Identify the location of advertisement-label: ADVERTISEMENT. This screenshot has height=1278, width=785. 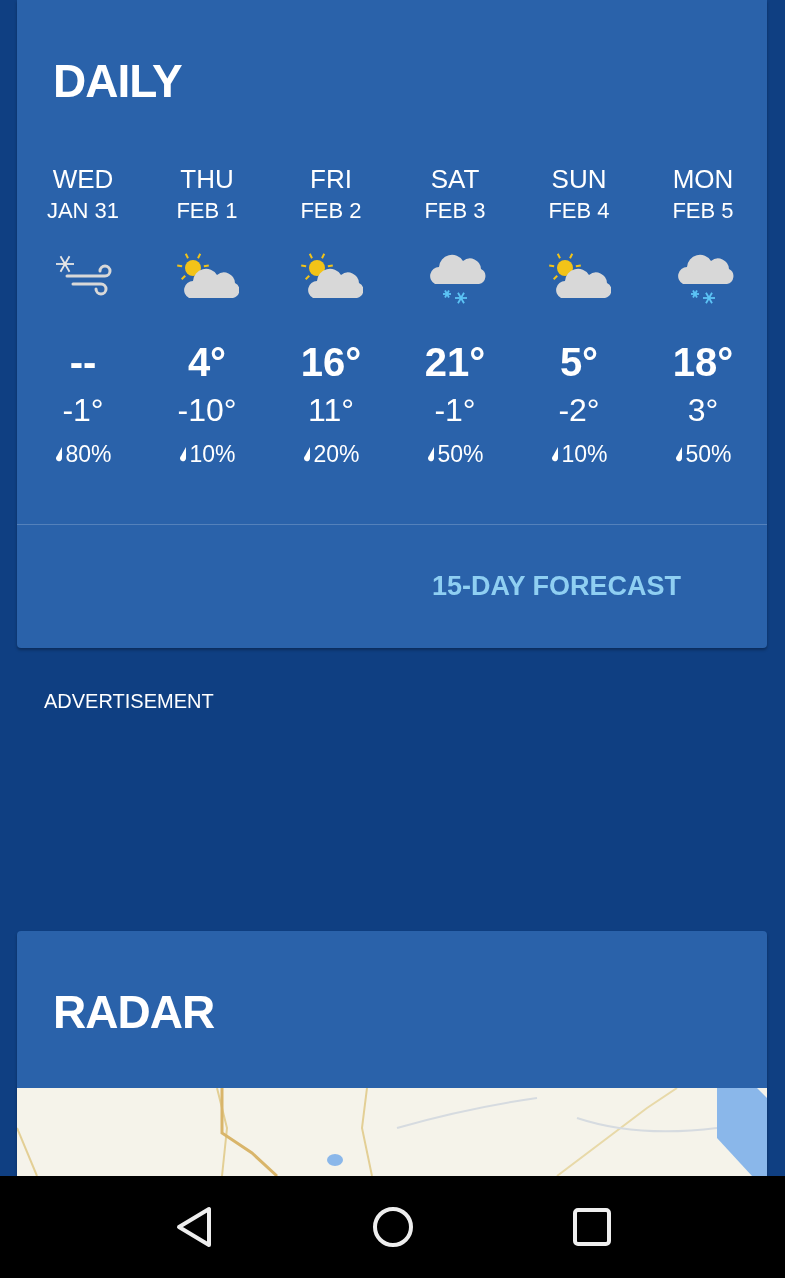
(129, 701).